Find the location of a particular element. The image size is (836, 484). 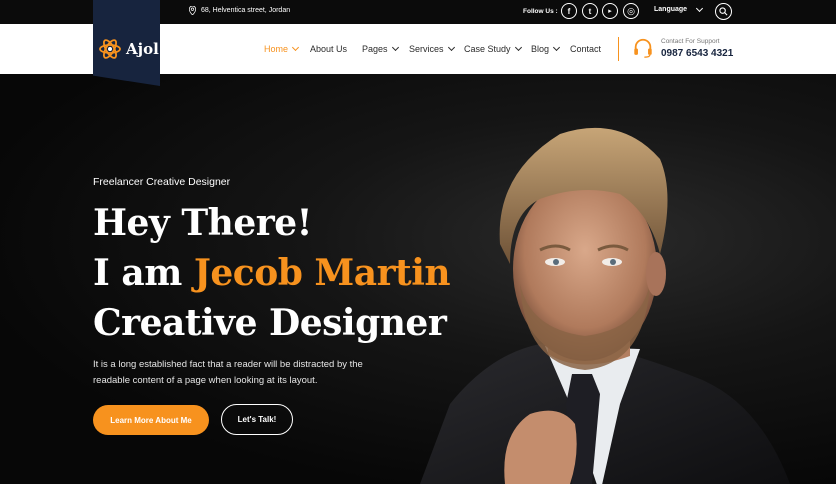

nav-item-contact: Contact is located at coordinates (585, 49).